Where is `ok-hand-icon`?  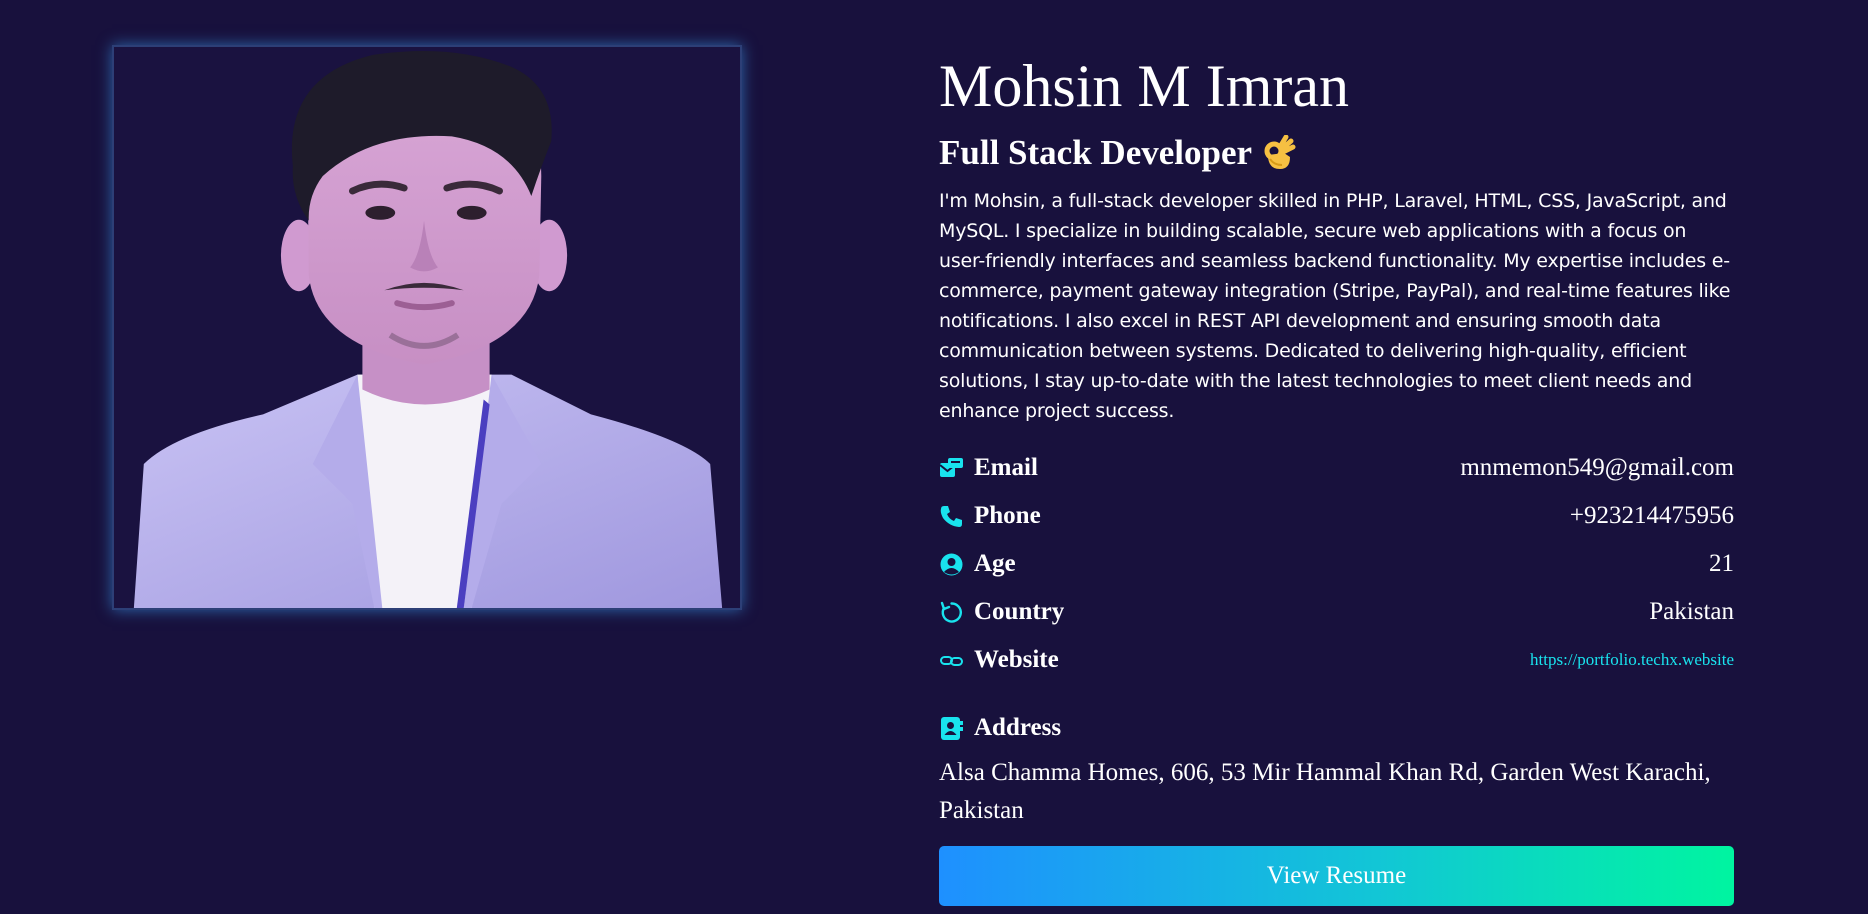 ok-hand-icon is located at coordinates (1280, 152).